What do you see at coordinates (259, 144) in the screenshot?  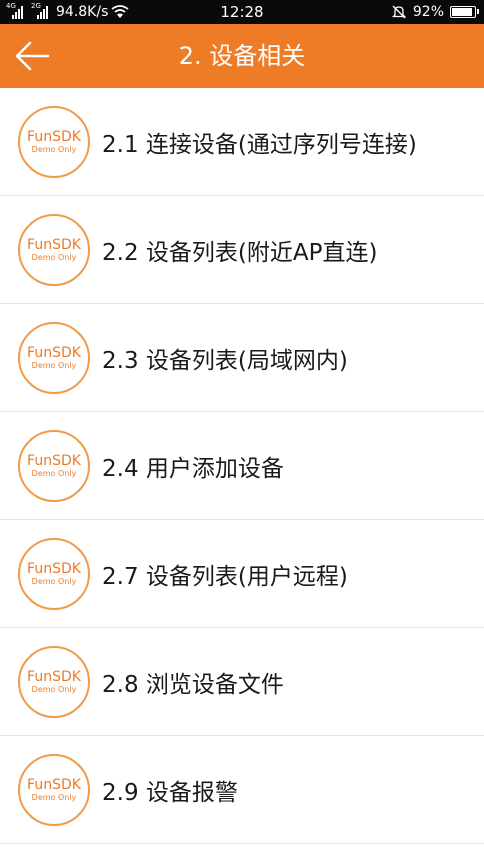 I see `list-item-label: 2.1 连接设备(通过序列号连接)` at bounding box center [259, 144].